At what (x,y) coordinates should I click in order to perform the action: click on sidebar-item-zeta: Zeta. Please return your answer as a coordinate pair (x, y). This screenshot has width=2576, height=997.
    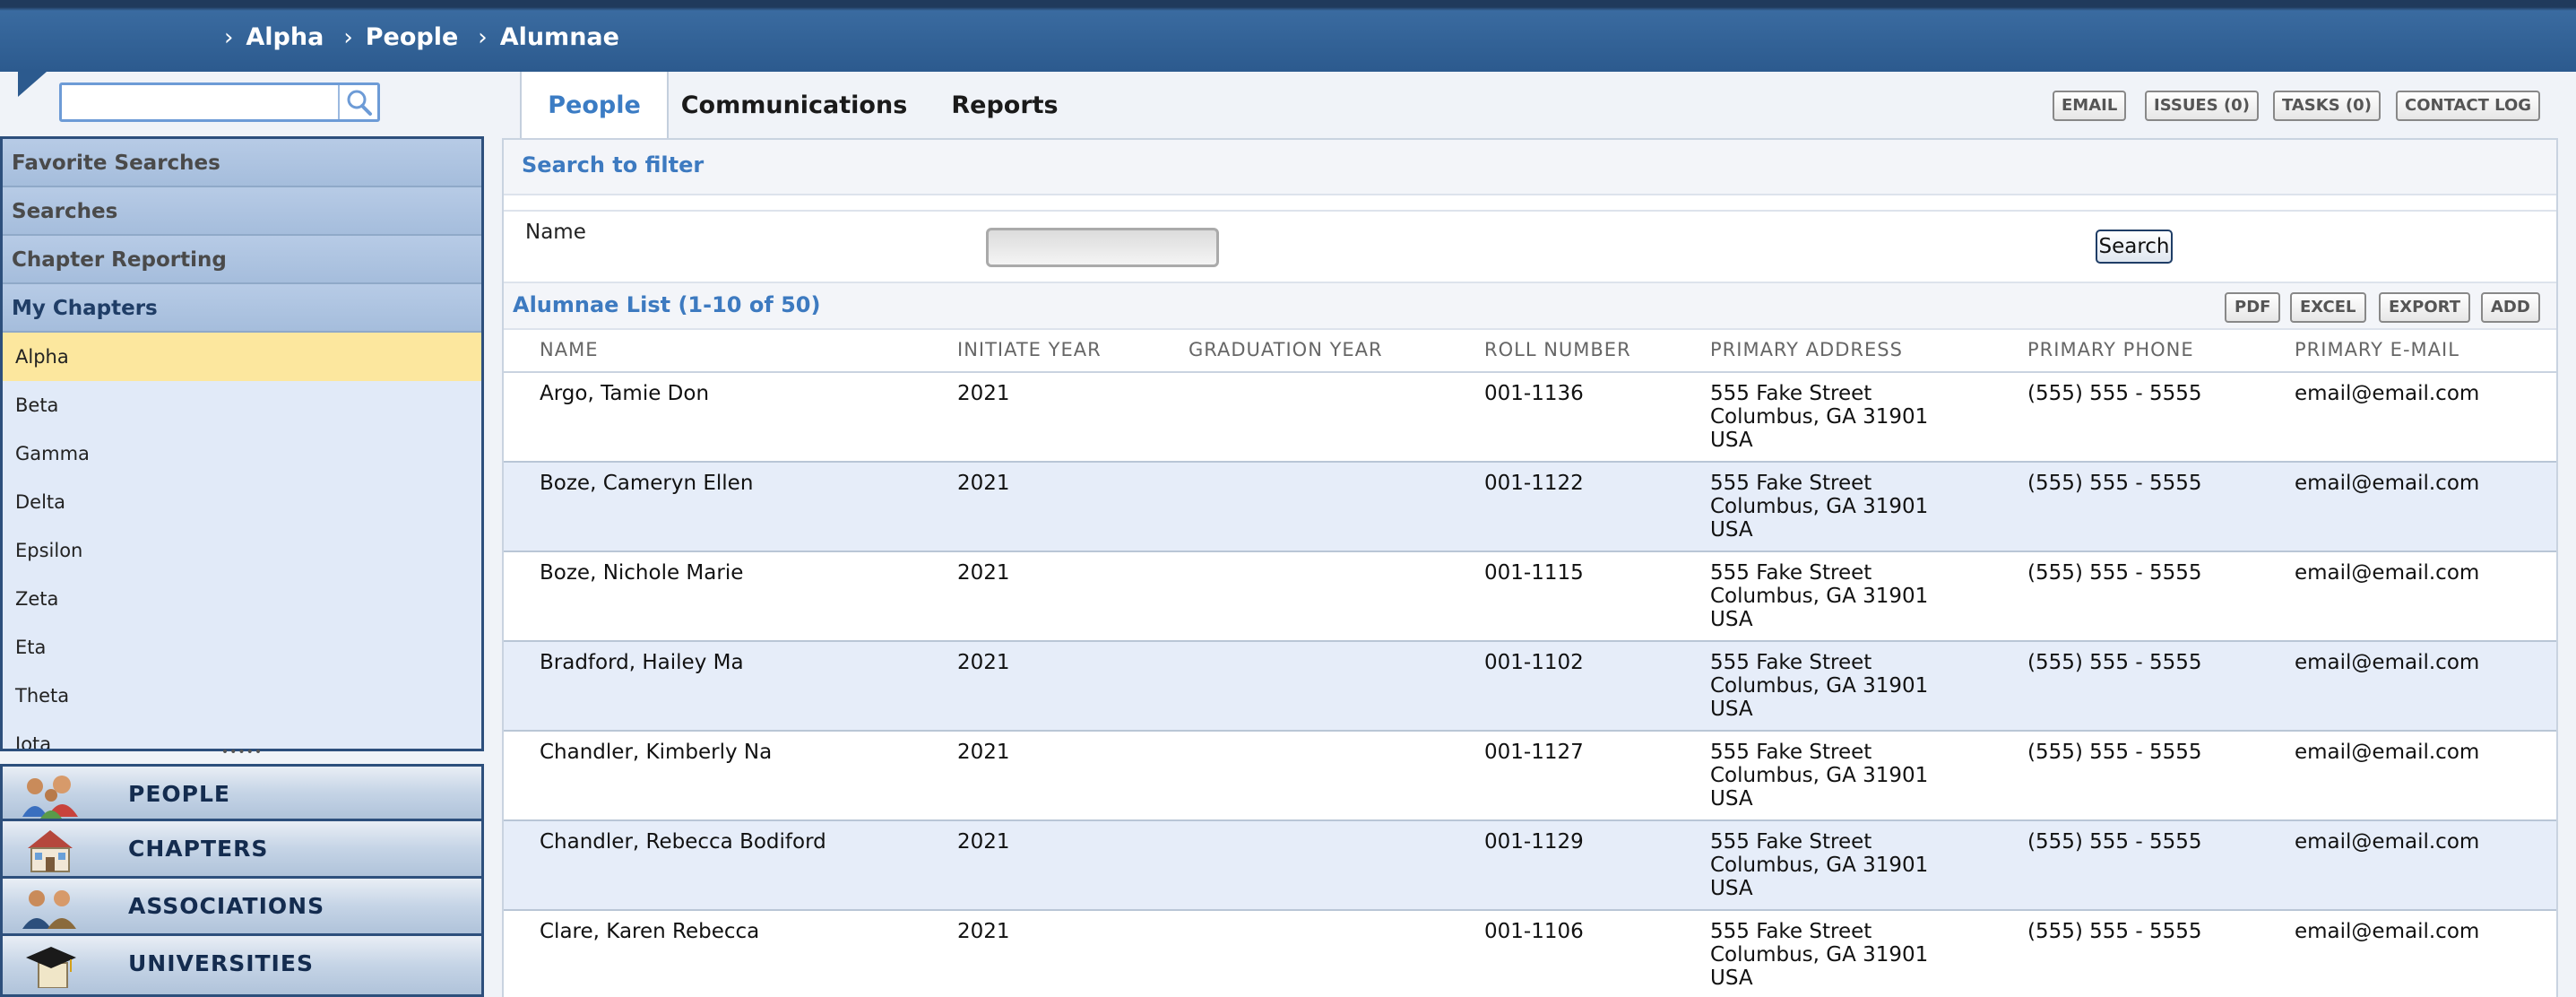
    Looking at the image, I should click on (242, 599).